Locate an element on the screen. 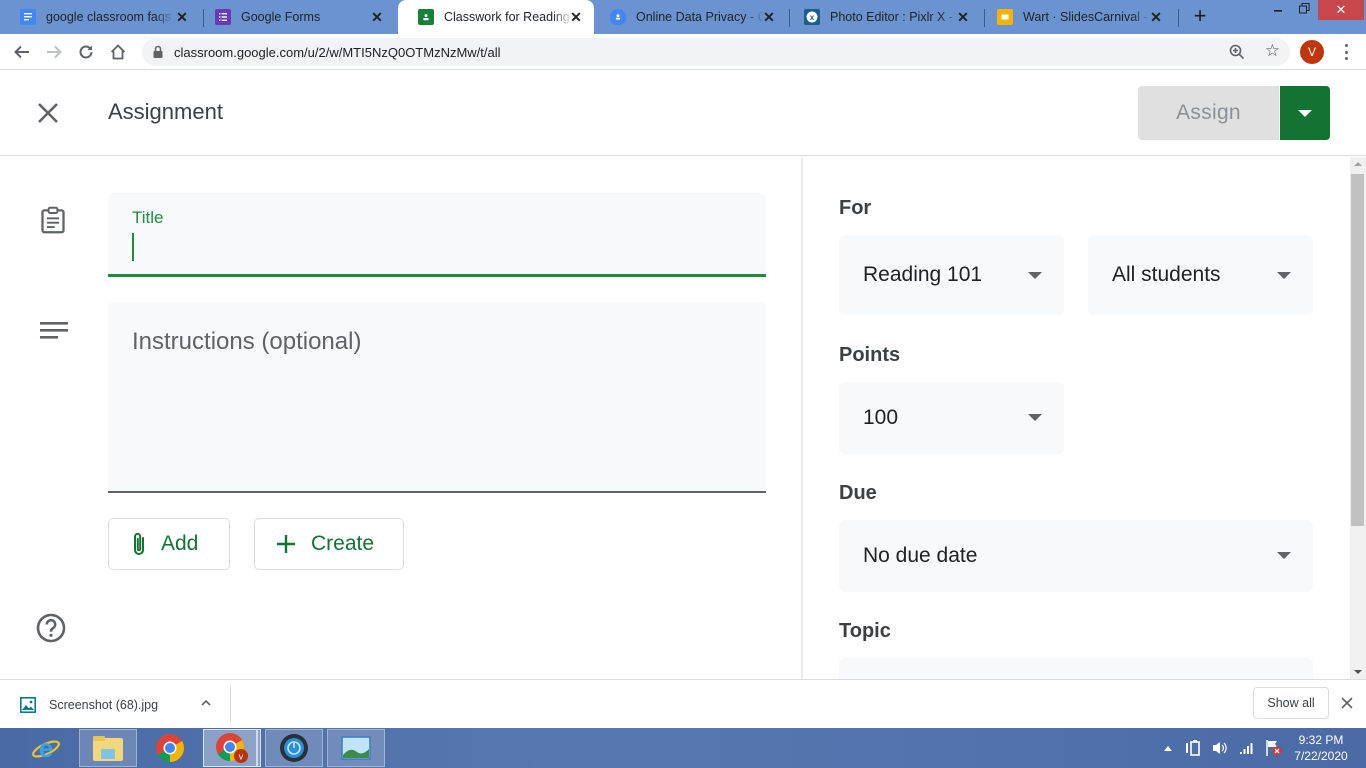 The height and width of the screenshot is (768, 1366). students-select: All students is located at coordinates (1200, 275).